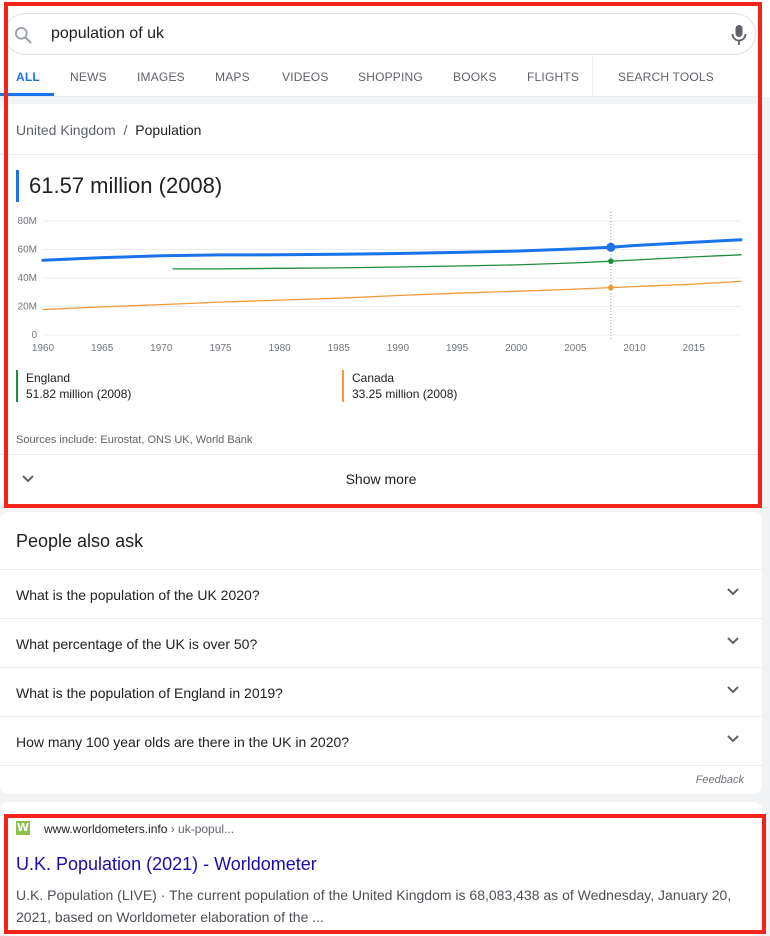 The width and height of the screenshot is (770, 936). What do you see at coordinates (694, 348) in the screenshot?
I see `x-tick-label: 2015` at bounding box center [694, 348].